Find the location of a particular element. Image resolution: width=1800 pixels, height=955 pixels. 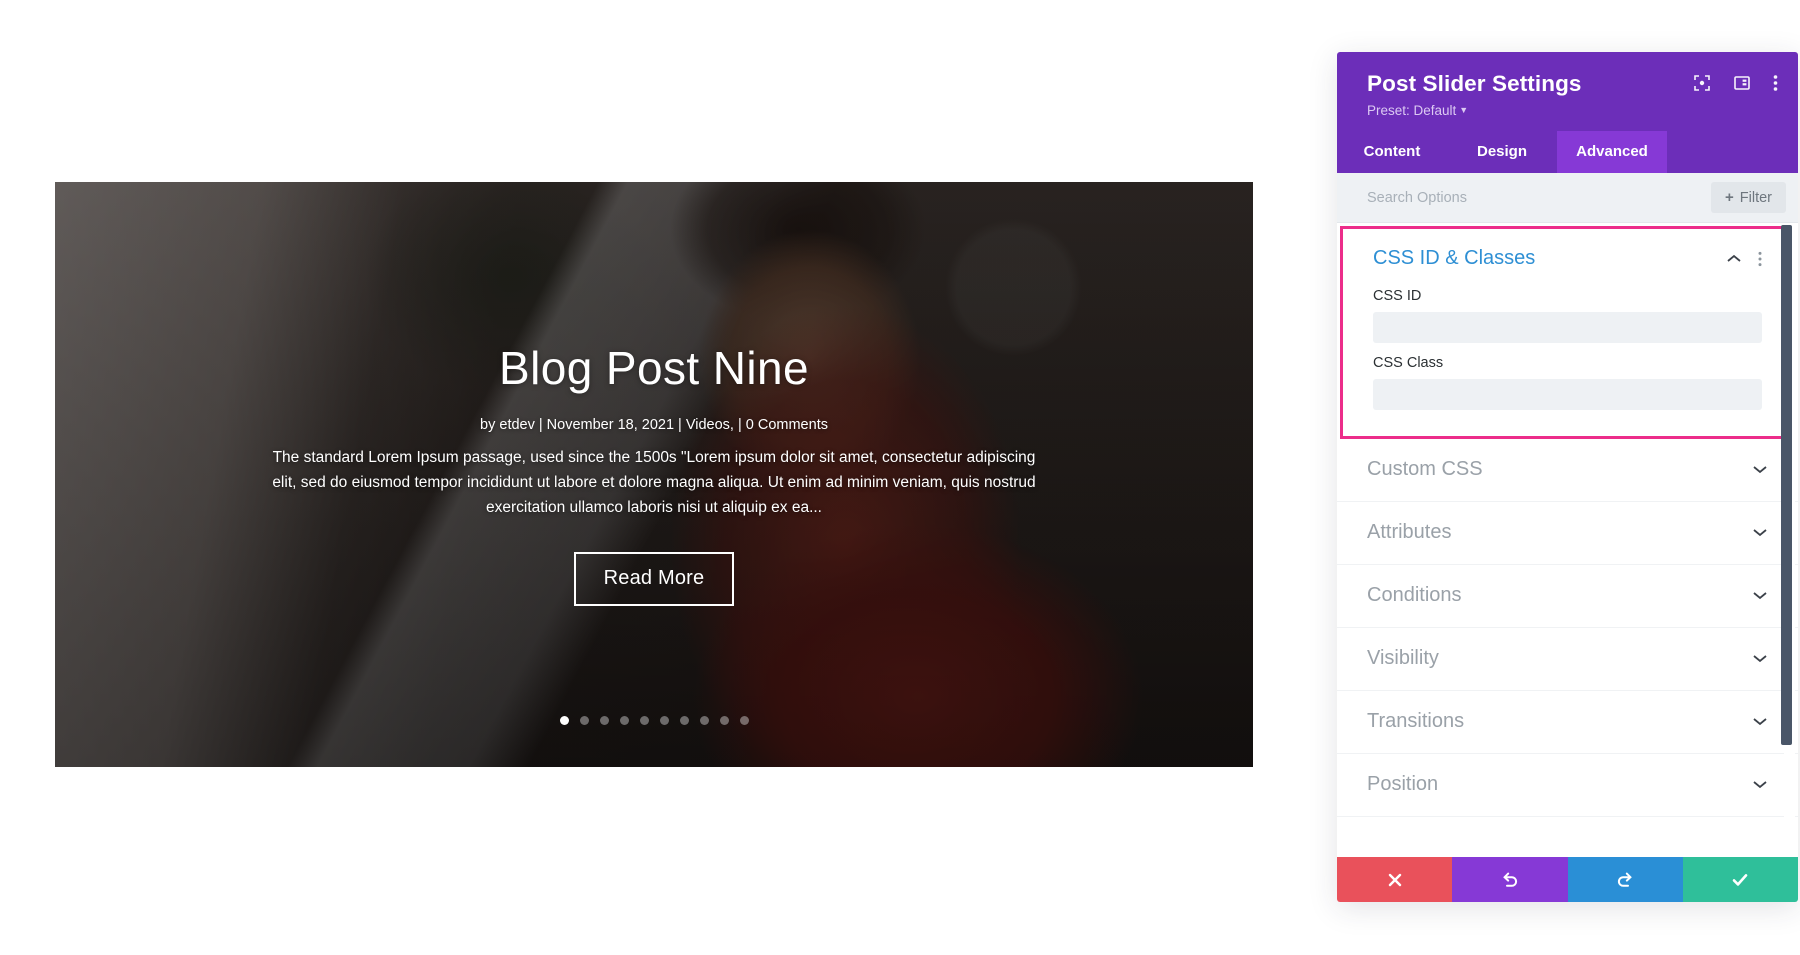

panel-header-icons is located at coordinates (1735, 83).